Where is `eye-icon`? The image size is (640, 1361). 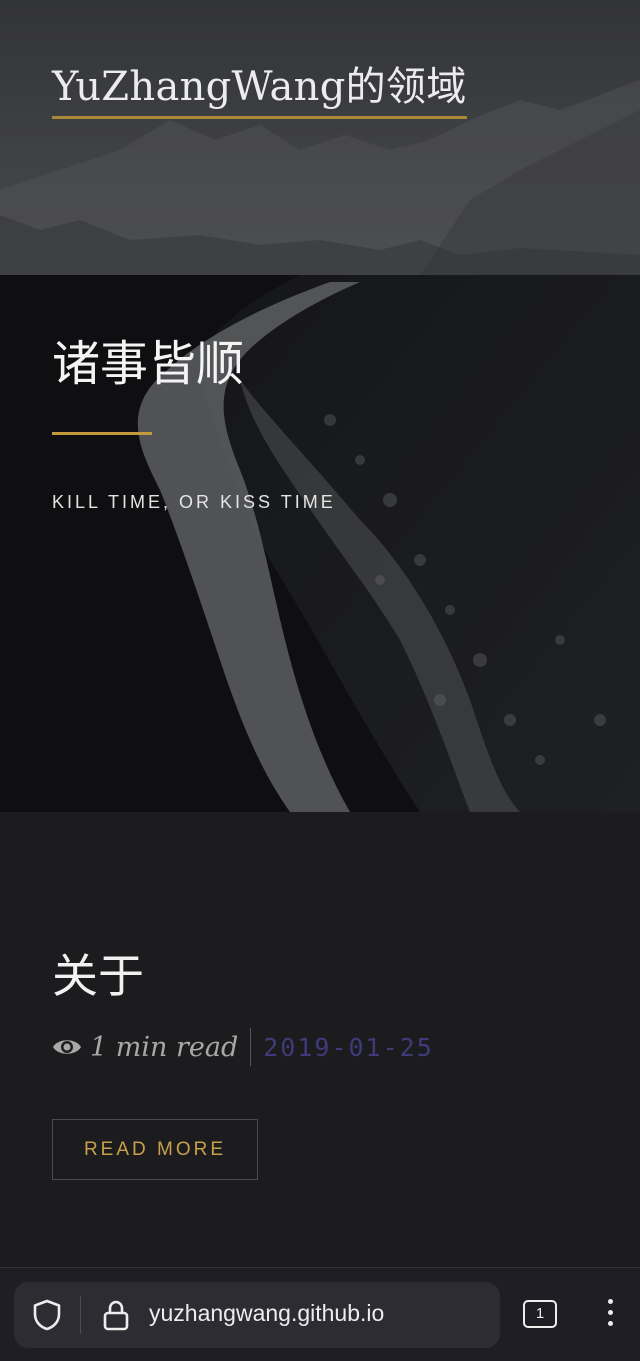
eye-icon is located at coordinates (67, 1047).